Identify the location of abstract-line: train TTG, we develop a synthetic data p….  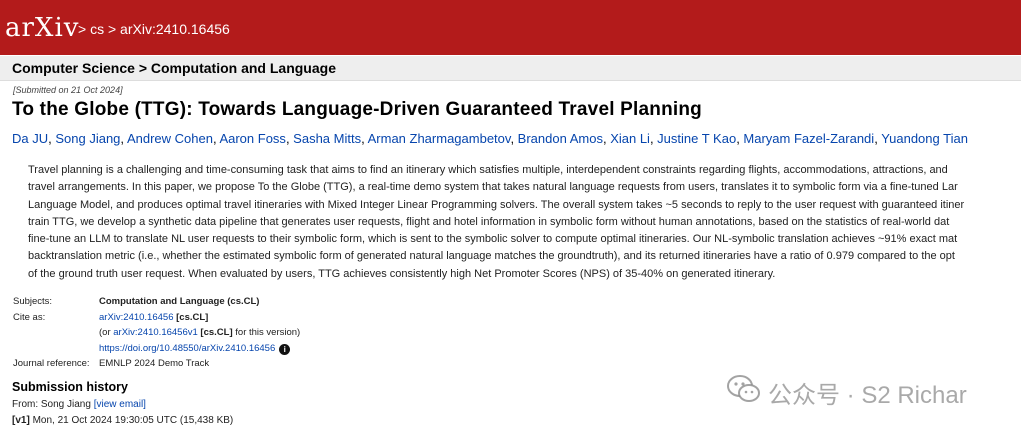
(489, 221).